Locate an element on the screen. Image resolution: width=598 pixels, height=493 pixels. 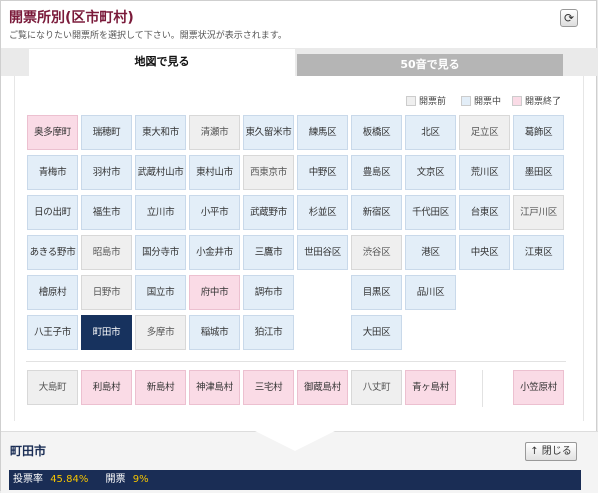
municipality-cell: 武蔵野市 is located at coordinates (268, 212).